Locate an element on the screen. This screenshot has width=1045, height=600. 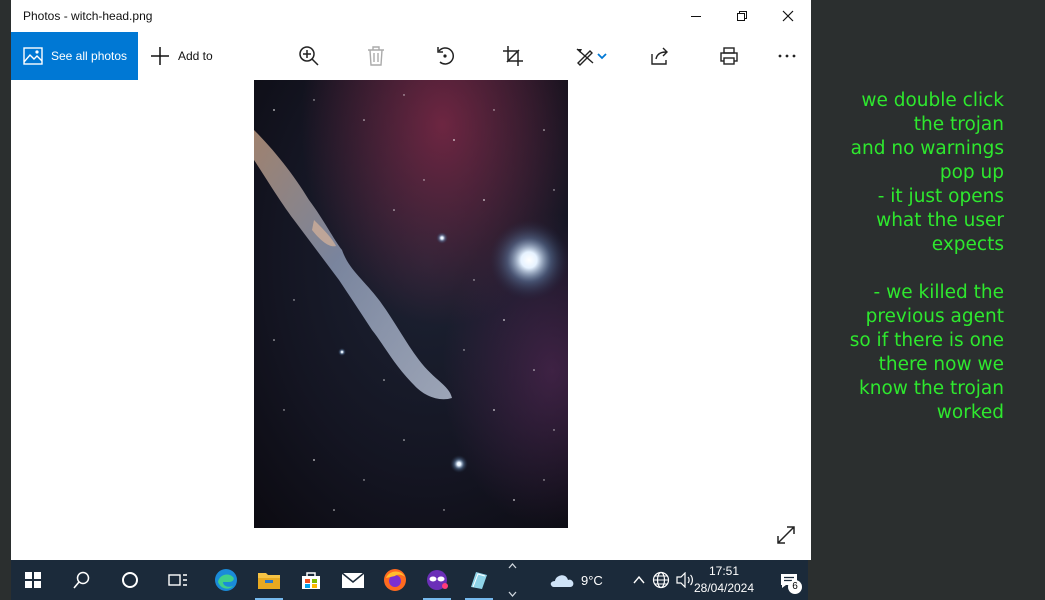
show-hidden-icons-button is located at coordinates (639, 580).